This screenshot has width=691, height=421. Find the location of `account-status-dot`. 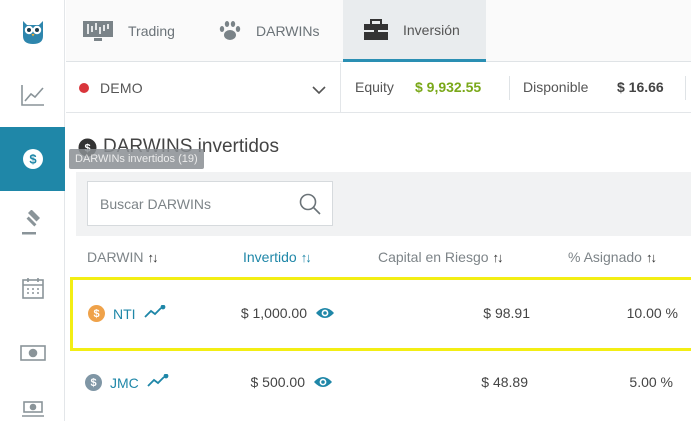

account-status-dot is located at coordinates (84, 88).